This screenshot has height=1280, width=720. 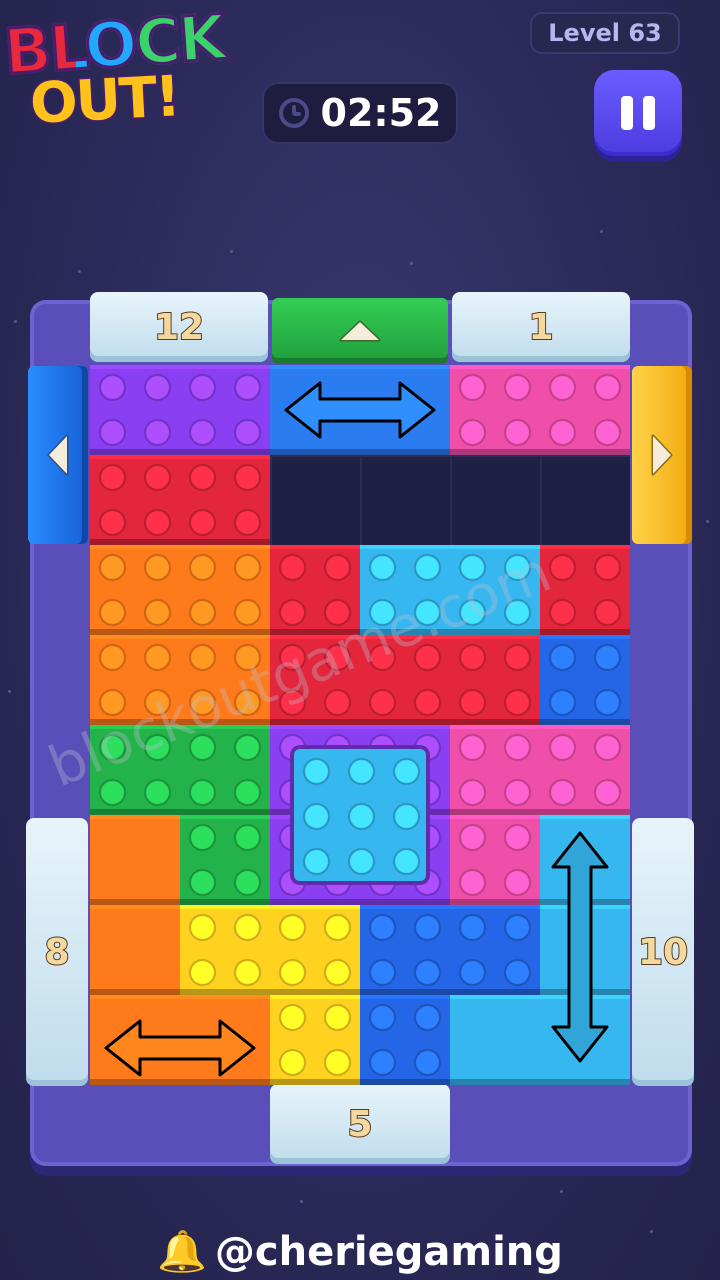 What do you see at coordinates (495, 1040) in the screenshot?
I see `block-cyan-arrow` at bounding box center [495, 1040].